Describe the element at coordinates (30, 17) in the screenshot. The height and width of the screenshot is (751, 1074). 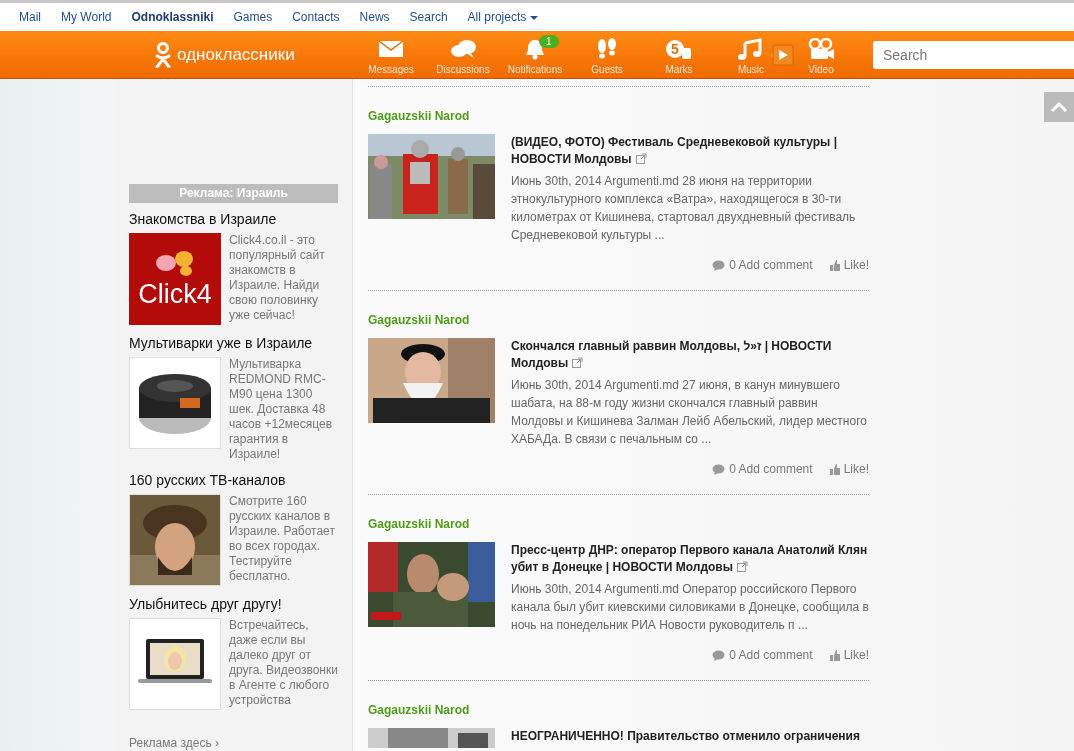
I see `nav-link: Mail` at that location.